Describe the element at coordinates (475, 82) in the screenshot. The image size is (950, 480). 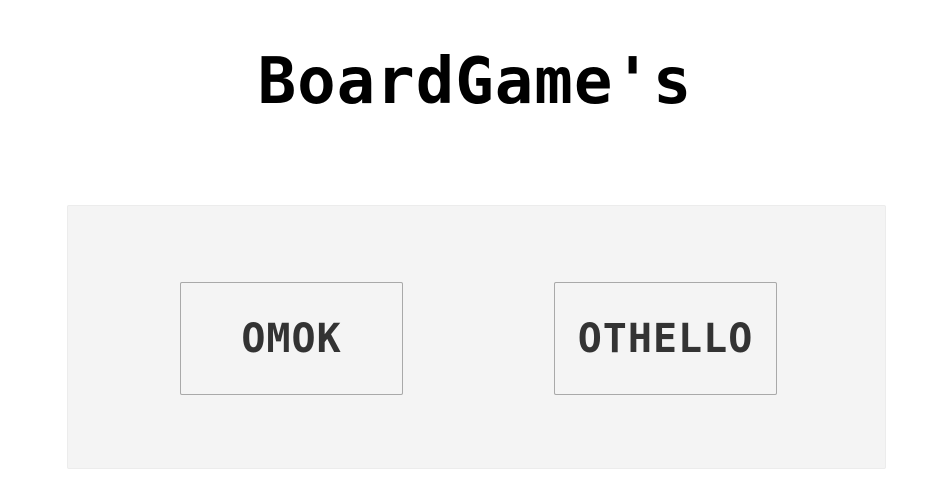
I see `page-title: BoardGame's` at that location.